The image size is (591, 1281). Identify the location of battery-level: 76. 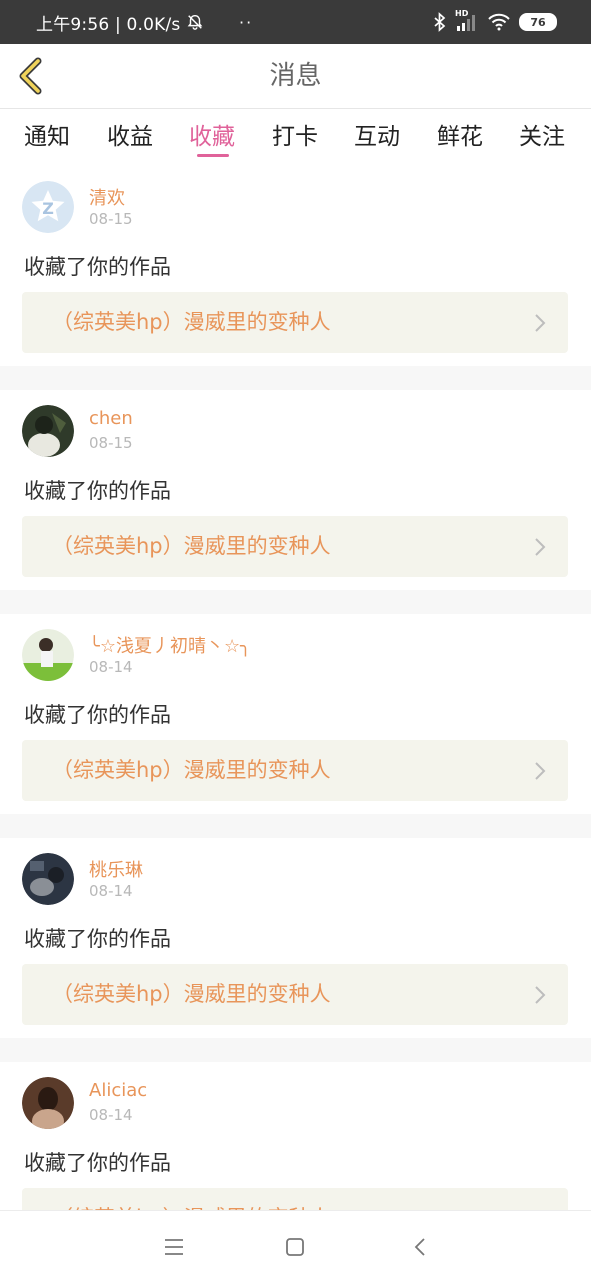
(538, 22).